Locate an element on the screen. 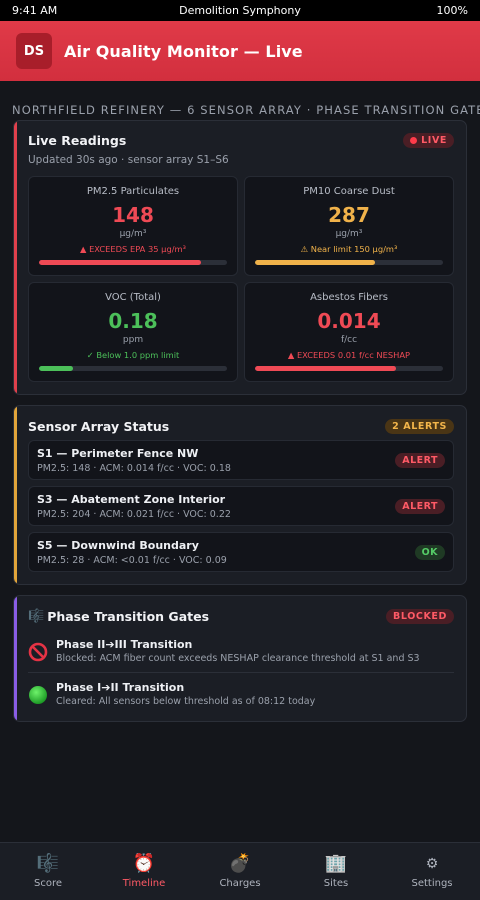 The height and width of the screenshot is (900, 480). updated-text: Updated 30s ago · sensor array S1–S6 is located at coordinates (128, 160).